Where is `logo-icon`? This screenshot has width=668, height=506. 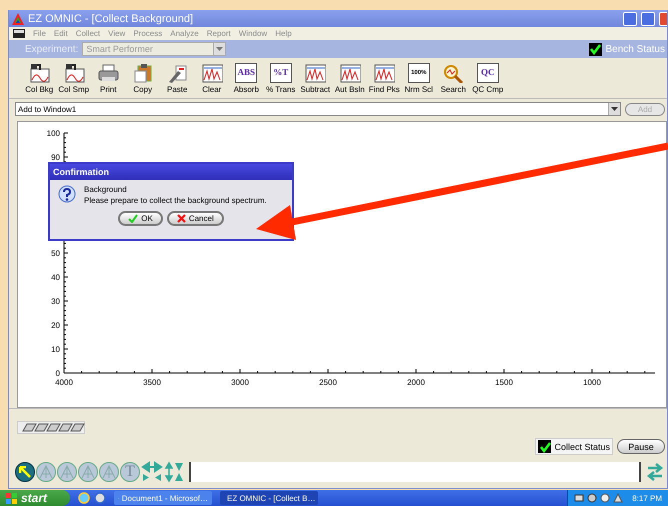 logo-icon is located at coordinates (18, 18).